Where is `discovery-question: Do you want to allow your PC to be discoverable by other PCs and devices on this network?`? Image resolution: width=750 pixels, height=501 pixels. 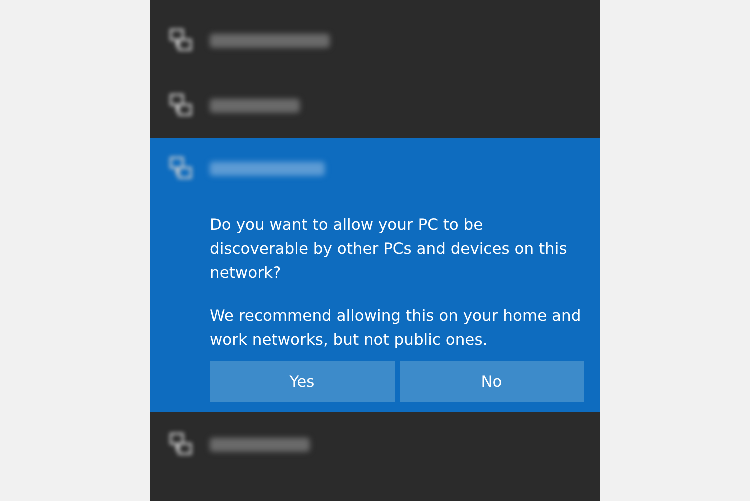
discovery-question: Do you want to allow your PC to be discoverable by other PCs and devices on this network? is located at coordinates (389, 249).